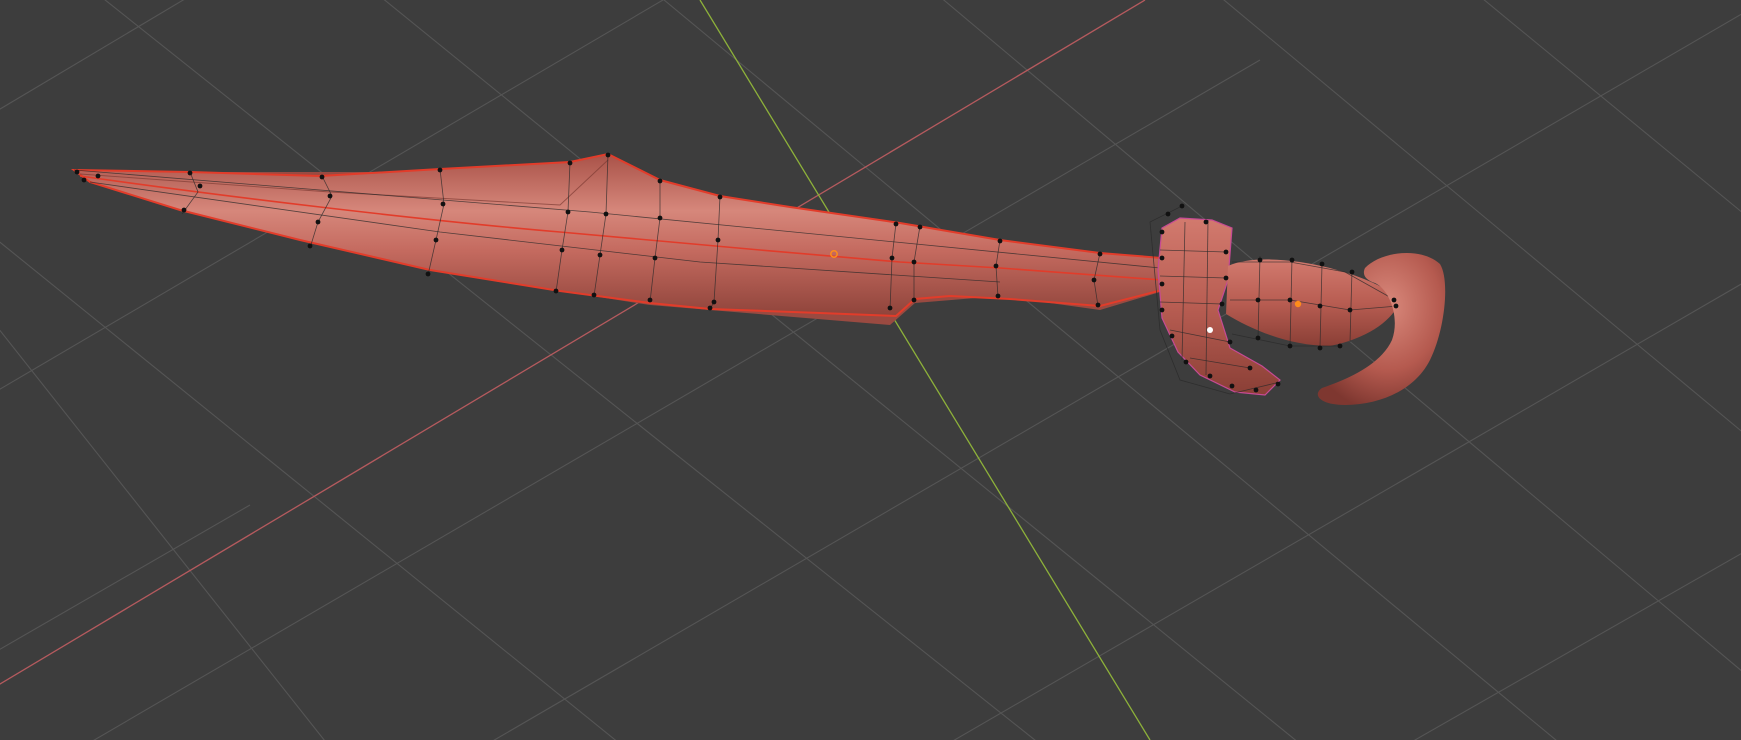  Describe the element at coordinates (616, 235) in the screenshot. I see `blade` at that location.